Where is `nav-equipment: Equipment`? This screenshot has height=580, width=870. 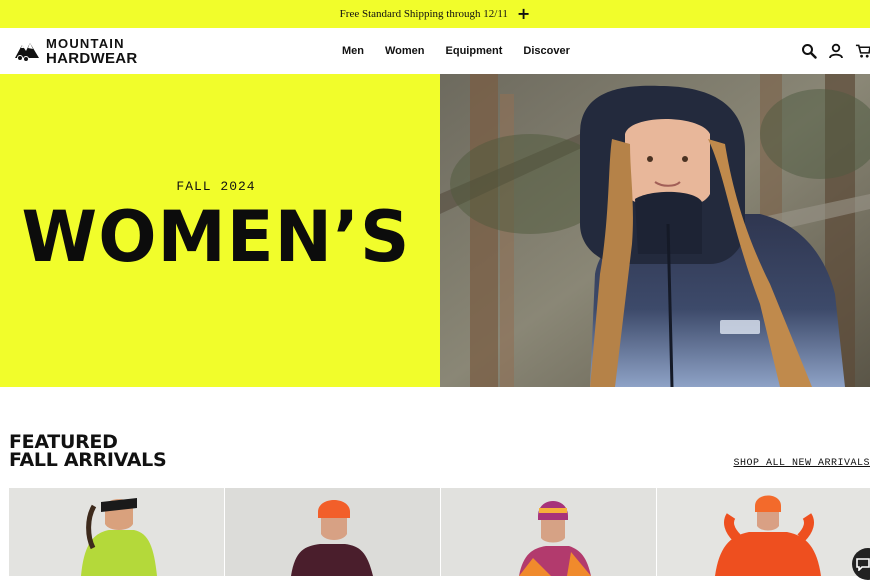 nav-equipment: Equipment is located at coordinates (474, 51).